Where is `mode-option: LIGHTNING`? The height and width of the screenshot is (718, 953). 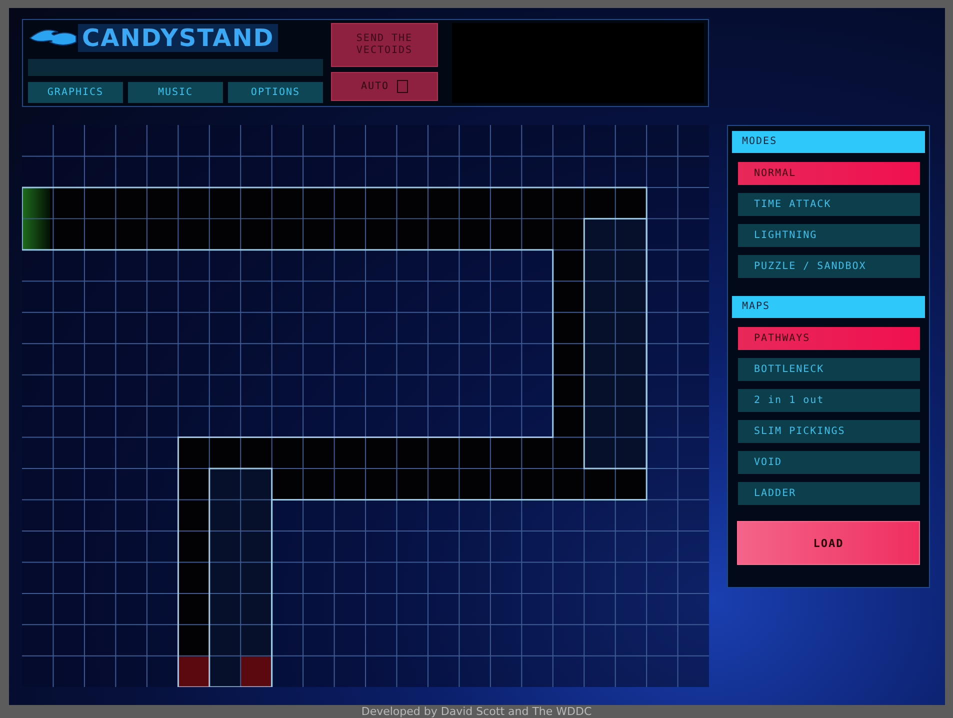
mode-option: LIGHTNING is located at coordinates (829, 235).